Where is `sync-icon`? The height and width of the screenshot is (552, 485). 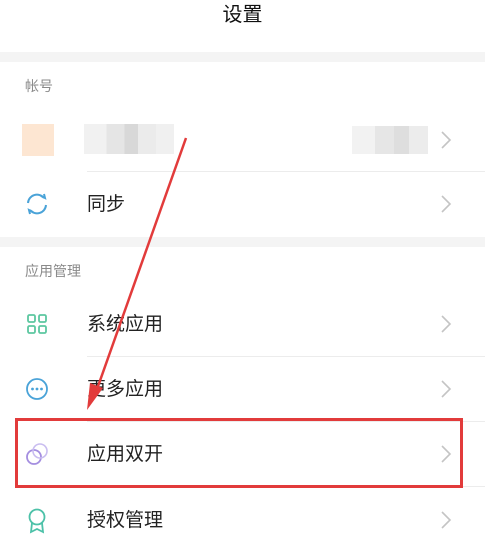 sync-icon is located at coordinates (37, 204).